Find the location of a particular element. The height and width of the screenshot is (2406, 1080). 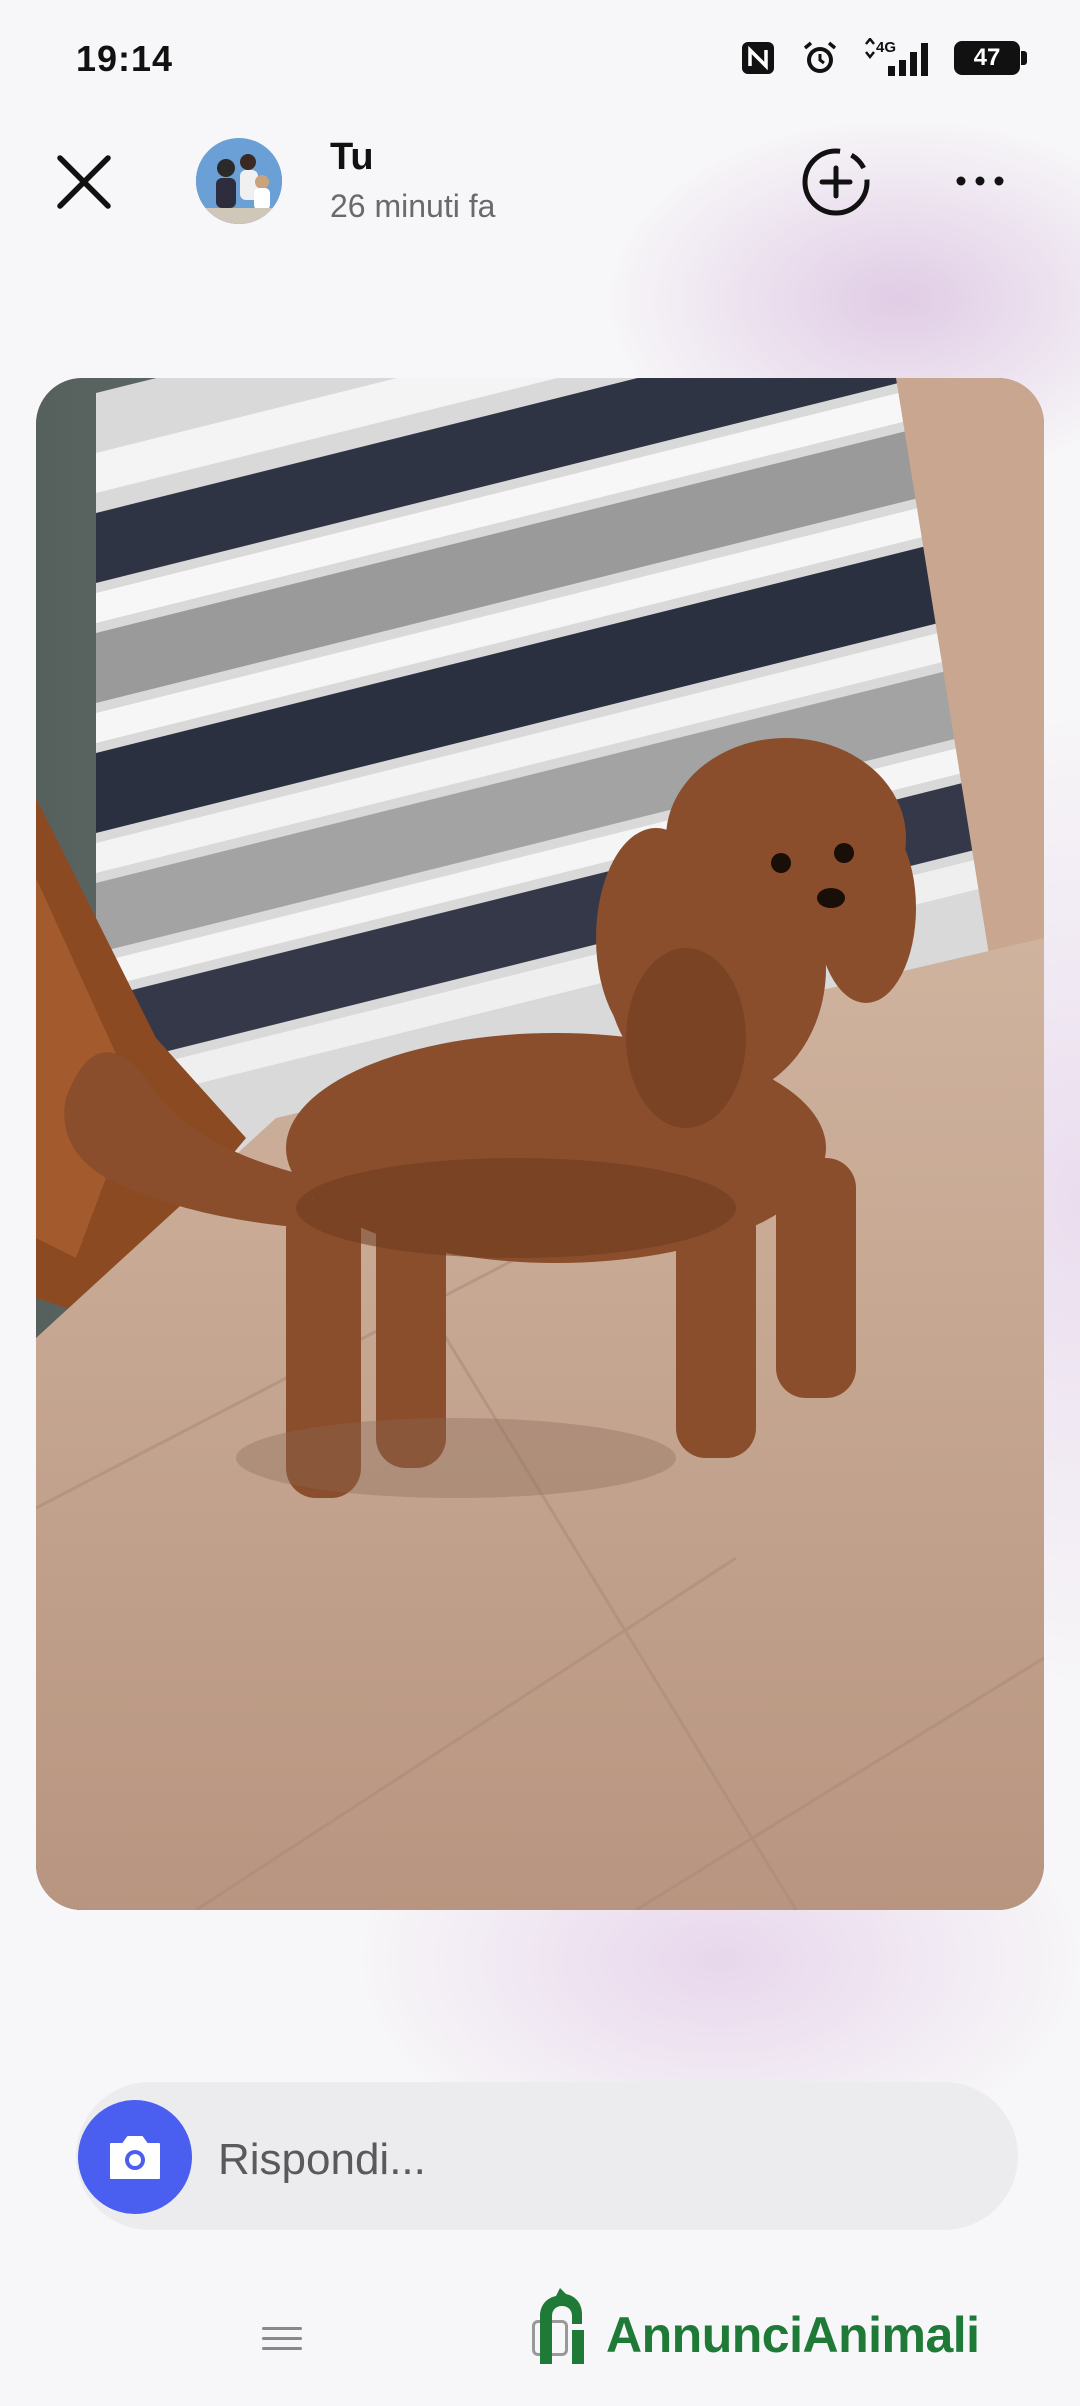

story-timestamp: 26 minuti fa is located at coordinates (413, 206).